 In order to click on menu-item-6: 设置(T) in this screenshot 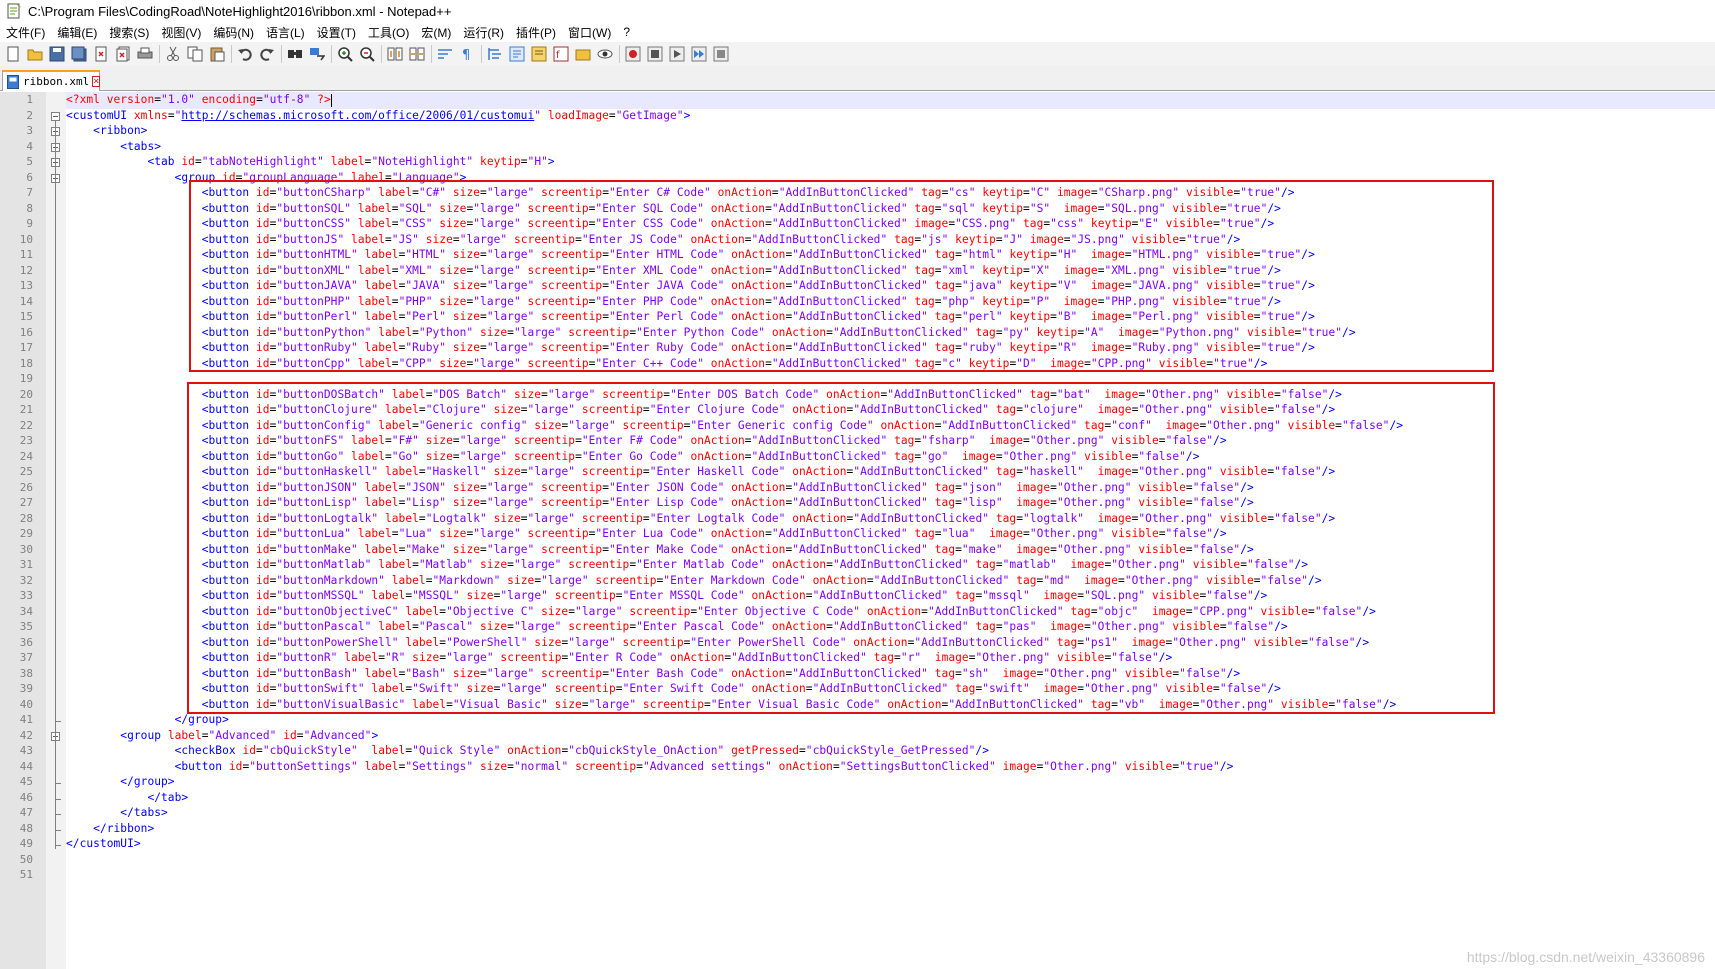, I will do `click(336, 32)`.